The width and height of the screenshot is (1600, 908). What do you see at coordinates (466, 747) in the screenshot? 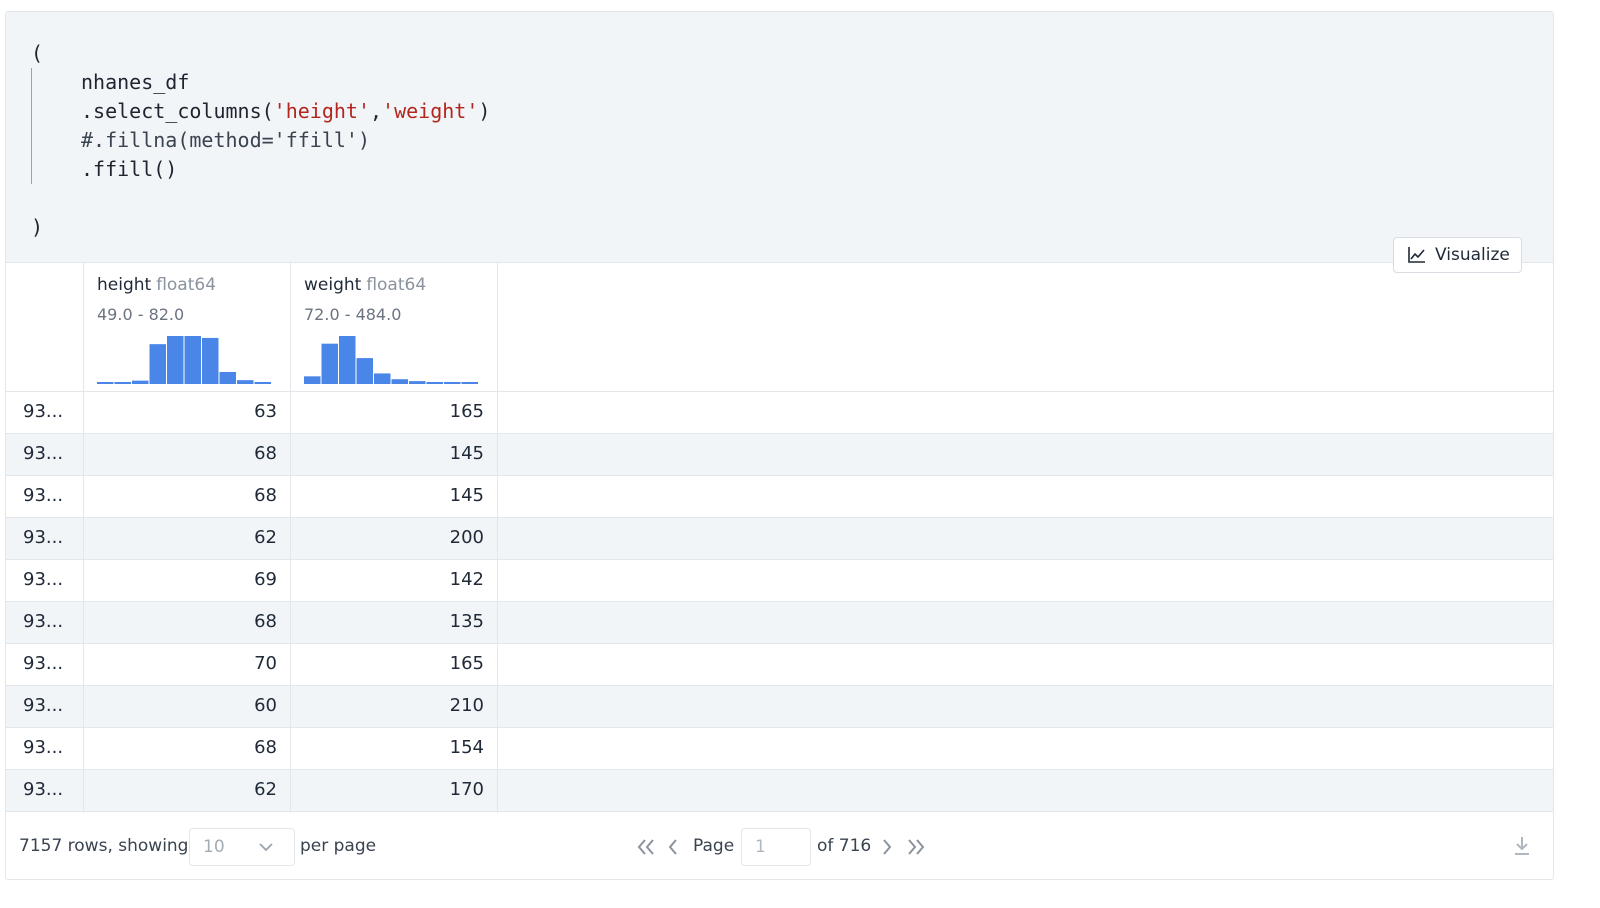
I see `cell-weight: 154` at bounding box center [466, 747].